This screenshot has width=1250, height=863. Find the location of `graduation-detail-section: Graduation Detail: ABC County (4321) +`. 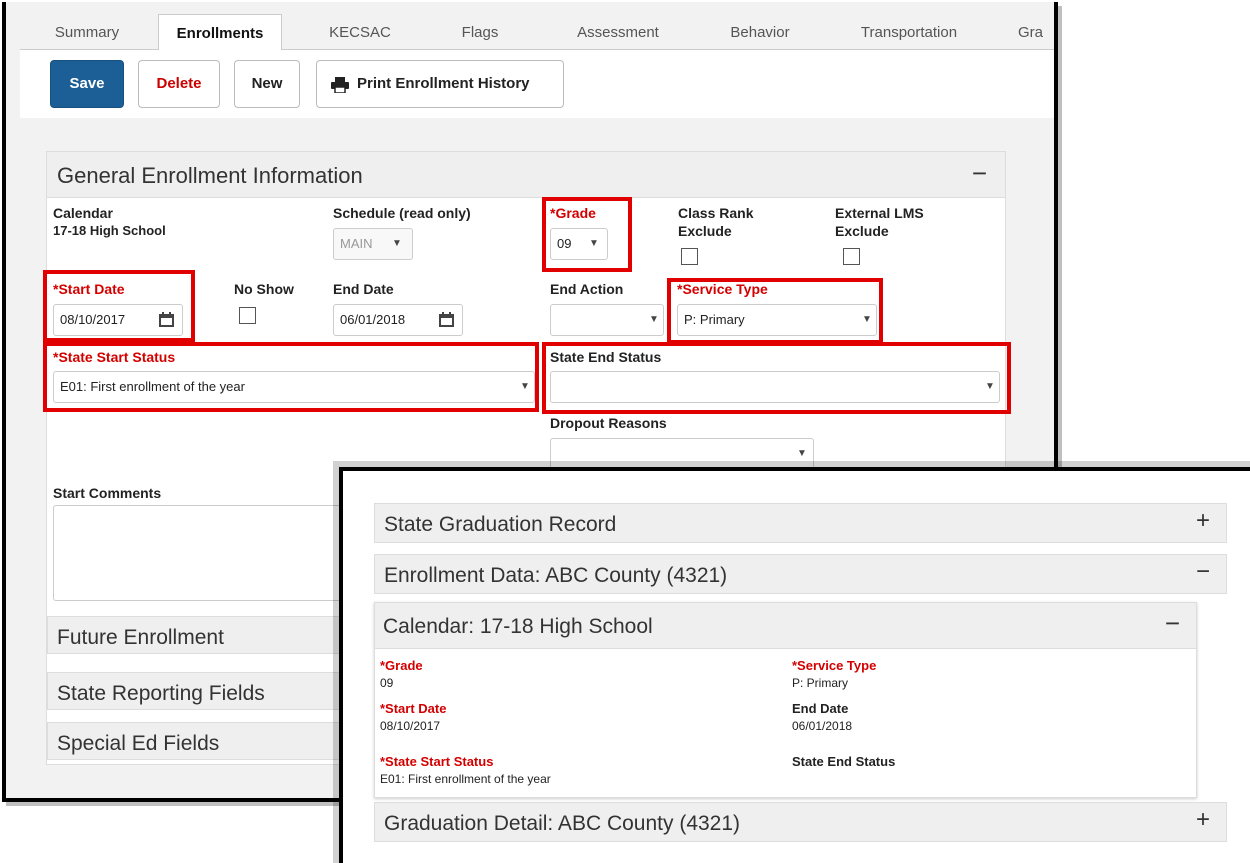

graduation-detail-section: Graduation Detail: ABC County (4321) + is located at coordinates (800, 822).